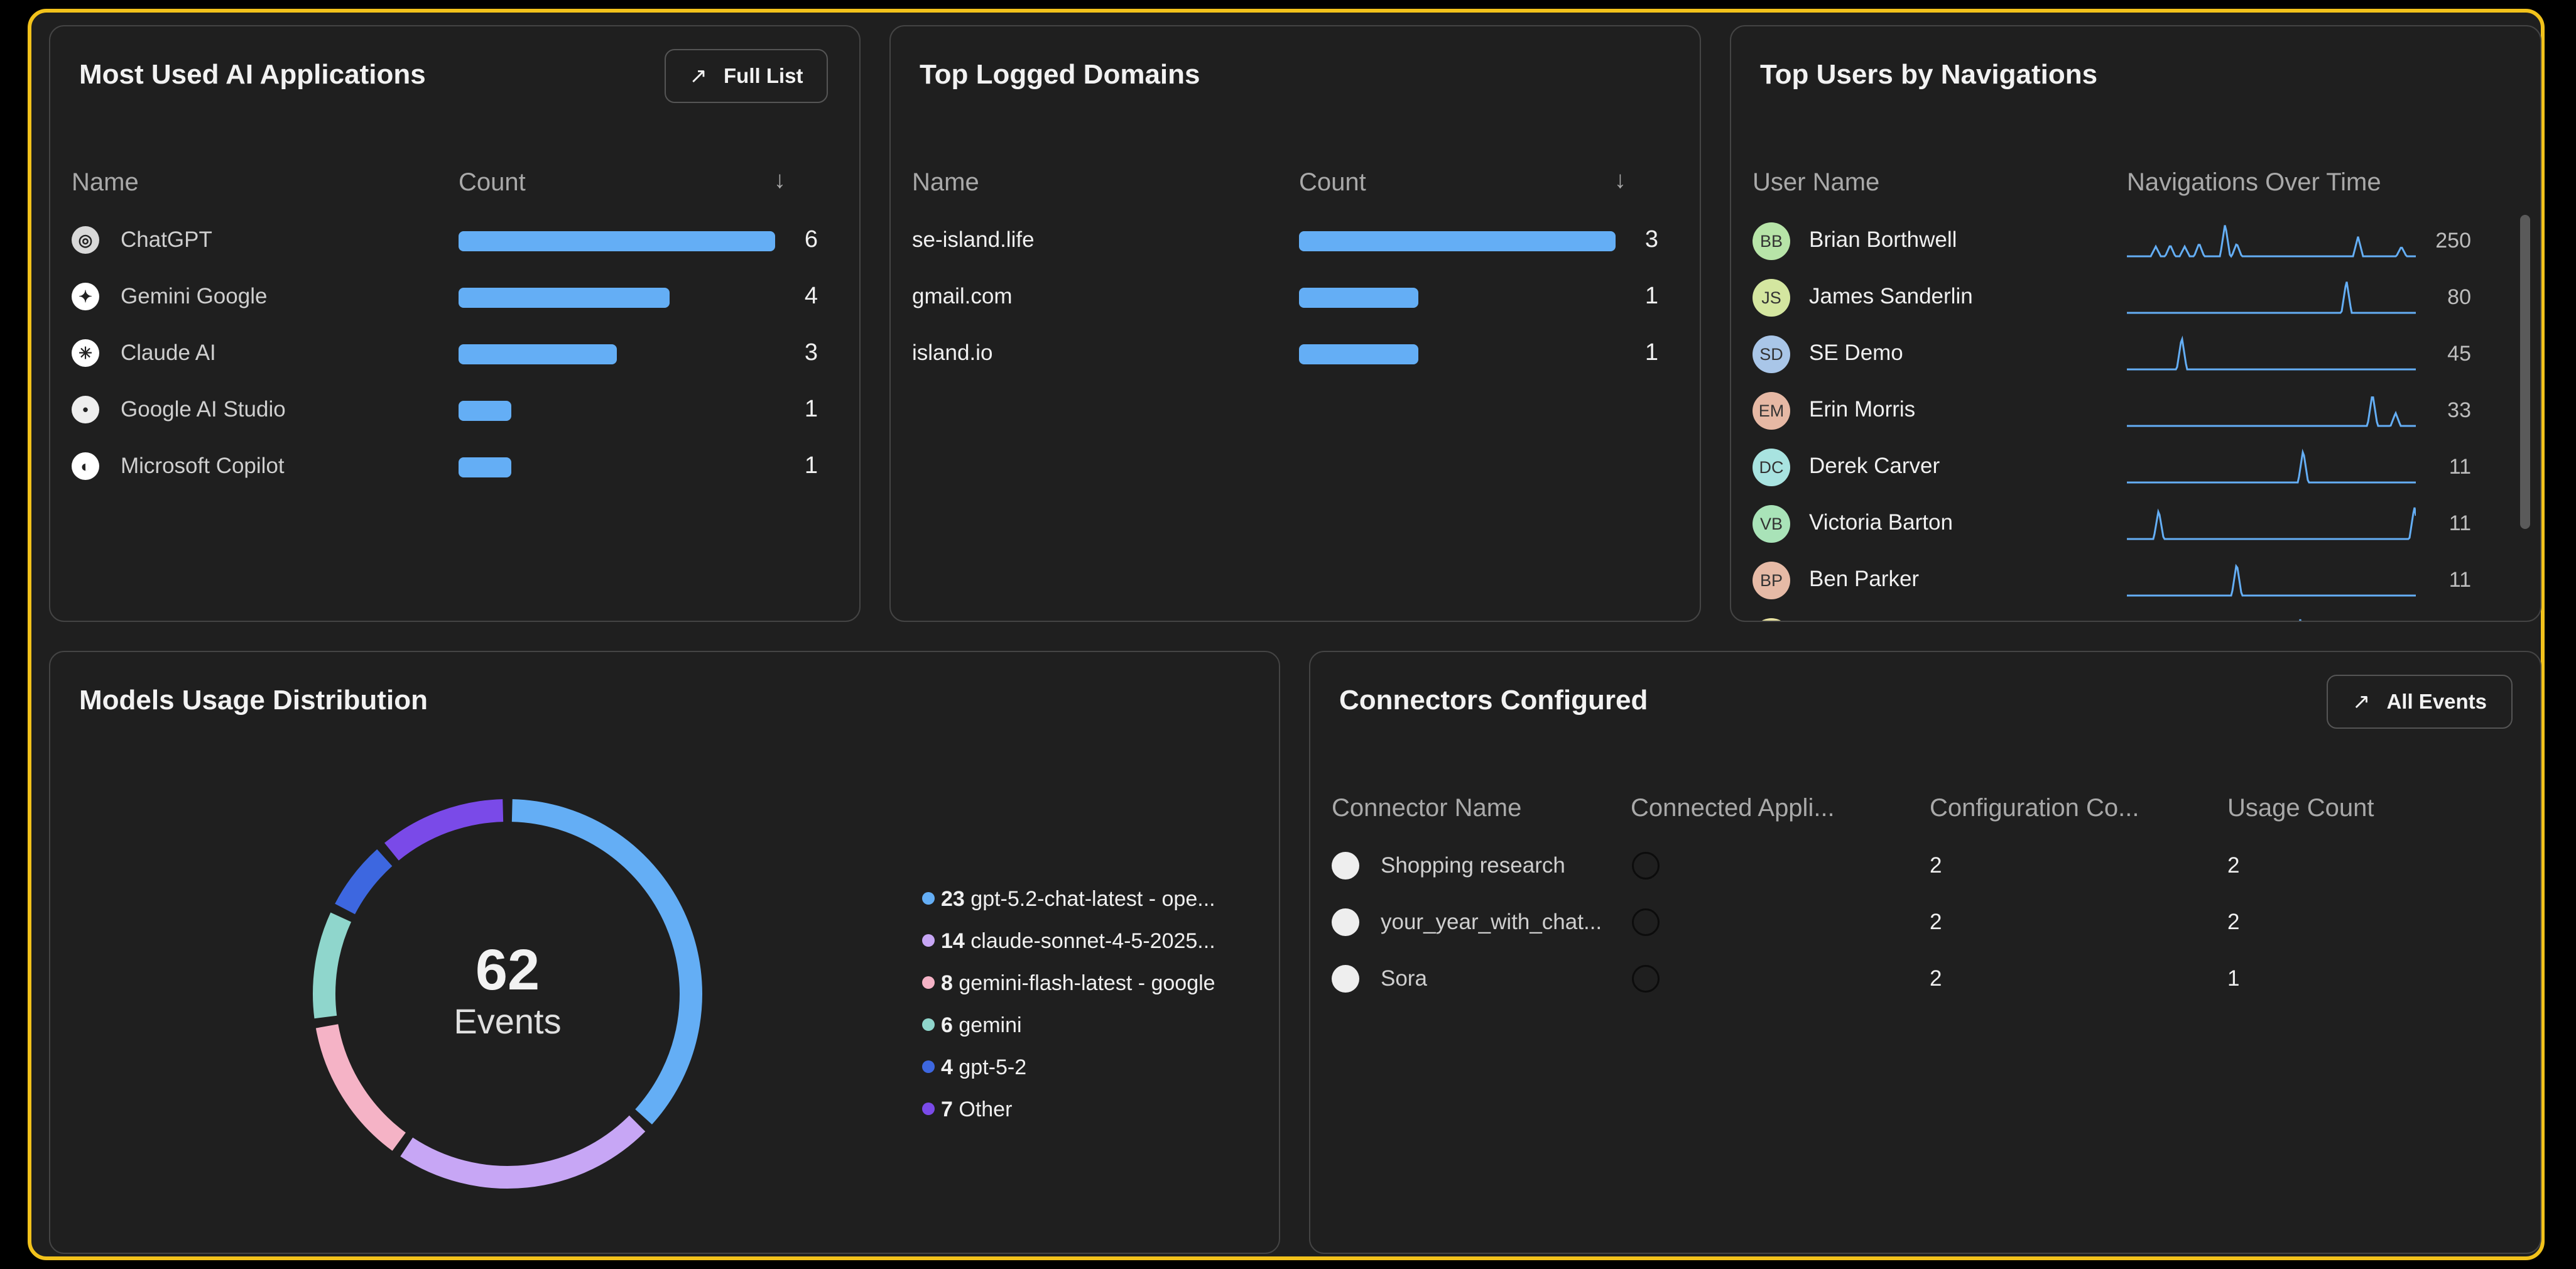  Describe the element at coordinates (973, 240) in the screenshot. I see `domain-name: se-island.life` at that location.